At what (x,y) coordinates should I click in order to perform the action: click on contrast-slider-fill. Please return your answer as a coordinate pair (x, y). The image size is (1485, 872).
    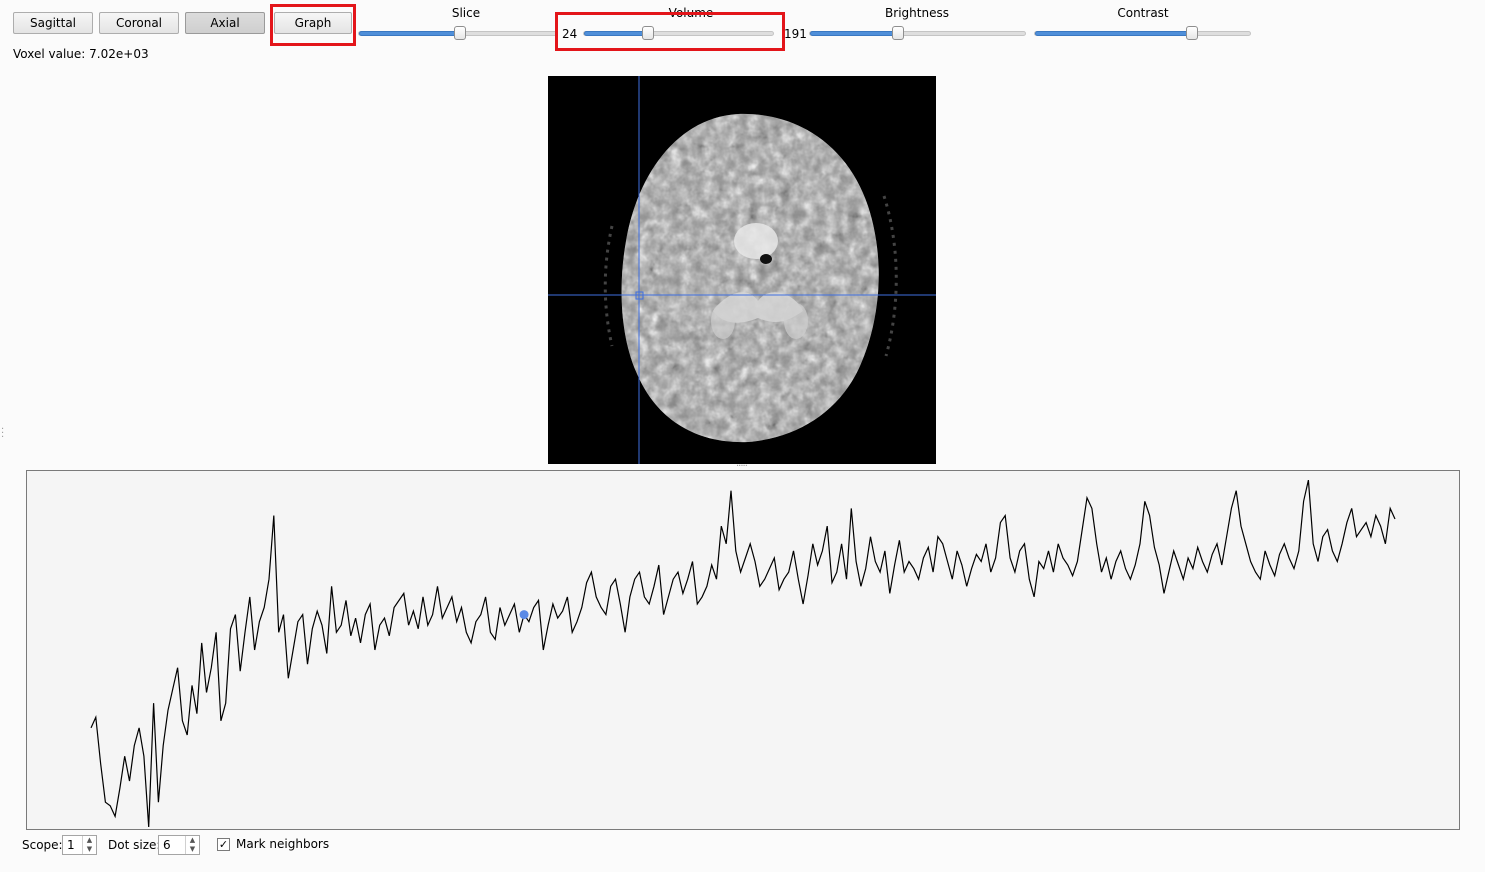
    Looking at the image, I should click on (1114, 33).